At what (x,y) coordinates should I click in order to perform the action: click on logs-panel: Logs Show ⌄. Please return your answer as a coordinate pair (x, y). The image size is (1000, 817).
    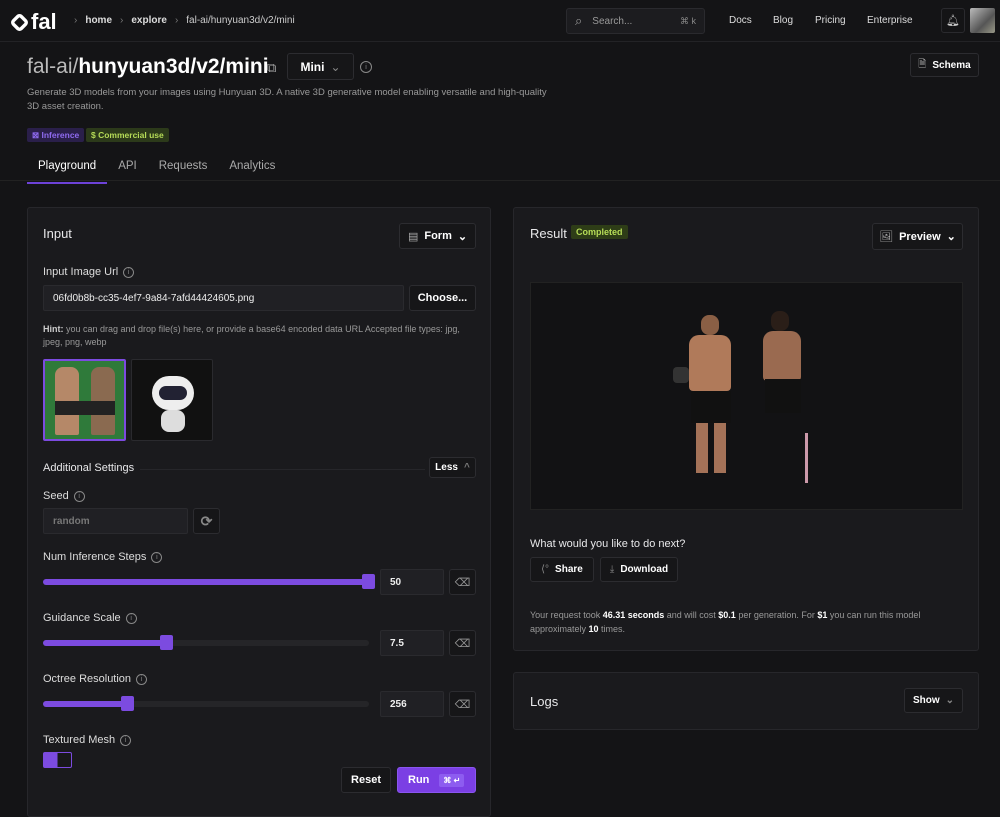
    Looking at the image, I should click on (746, 701).